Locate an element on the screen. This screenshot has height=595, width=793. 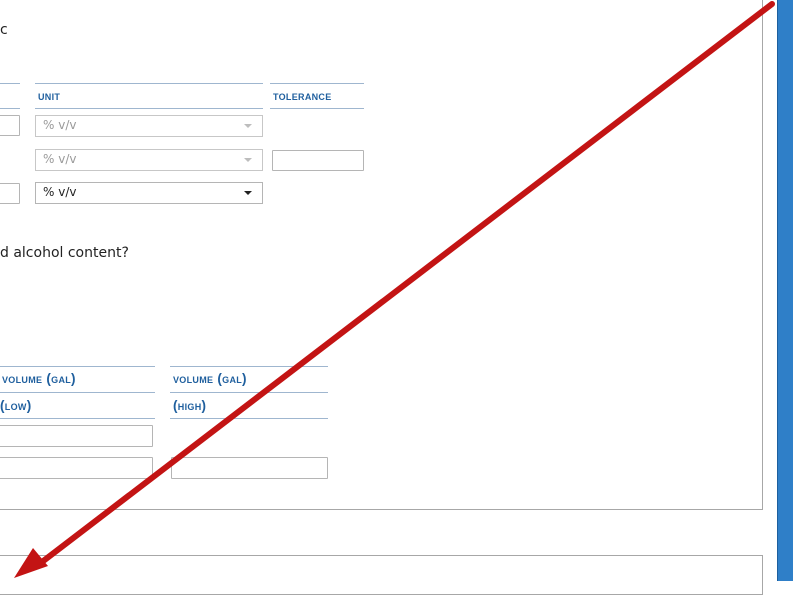
volume-high-subheader: (high) is located at coordinates (190, 405).